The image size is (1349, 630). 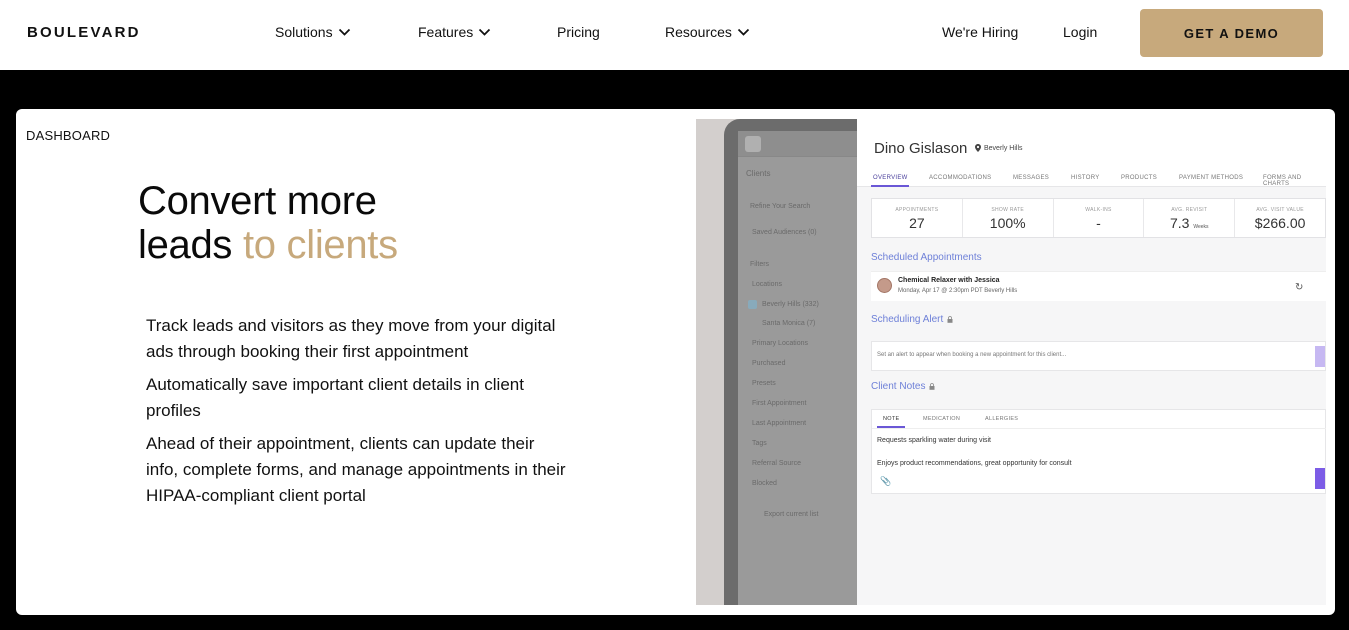 I want to click on location-pin-icon, so click(x=978, y=148).